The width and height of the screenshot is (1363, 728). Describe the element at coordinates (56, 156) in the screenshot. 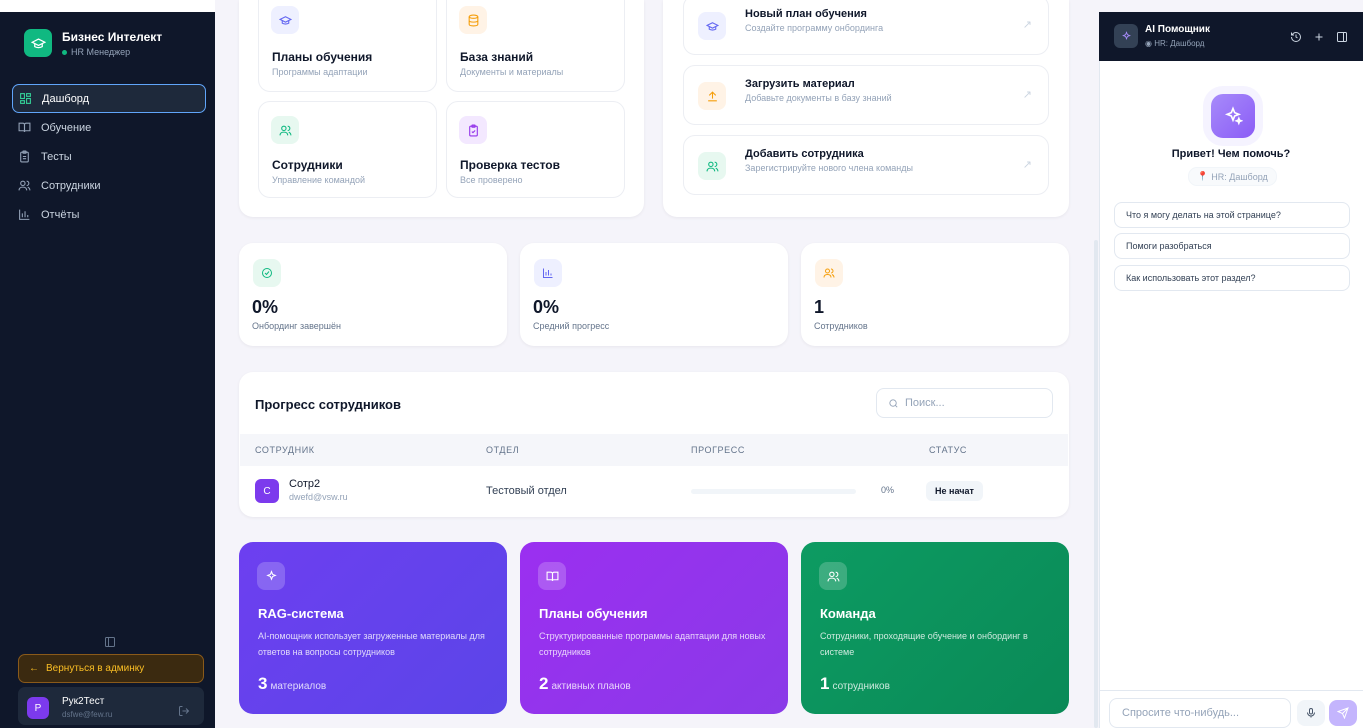

I see `sidebar-item-label: Тесты` at that location.